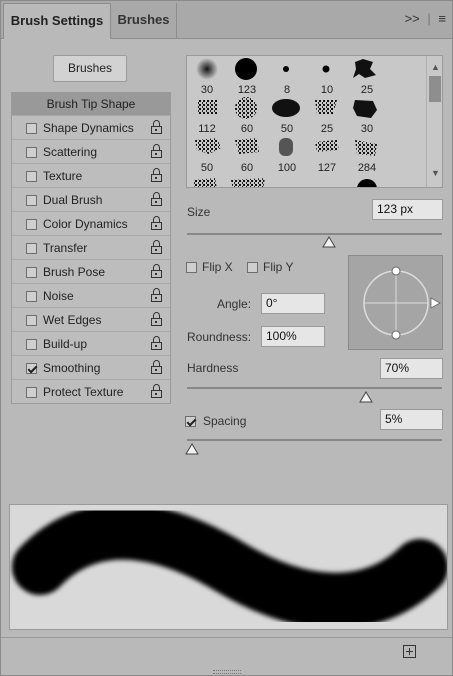  What do you see at coordinates (31, 128) in the screenshot?
I see `shape-dynamics-checkbox` at bounding box center [31, 128].